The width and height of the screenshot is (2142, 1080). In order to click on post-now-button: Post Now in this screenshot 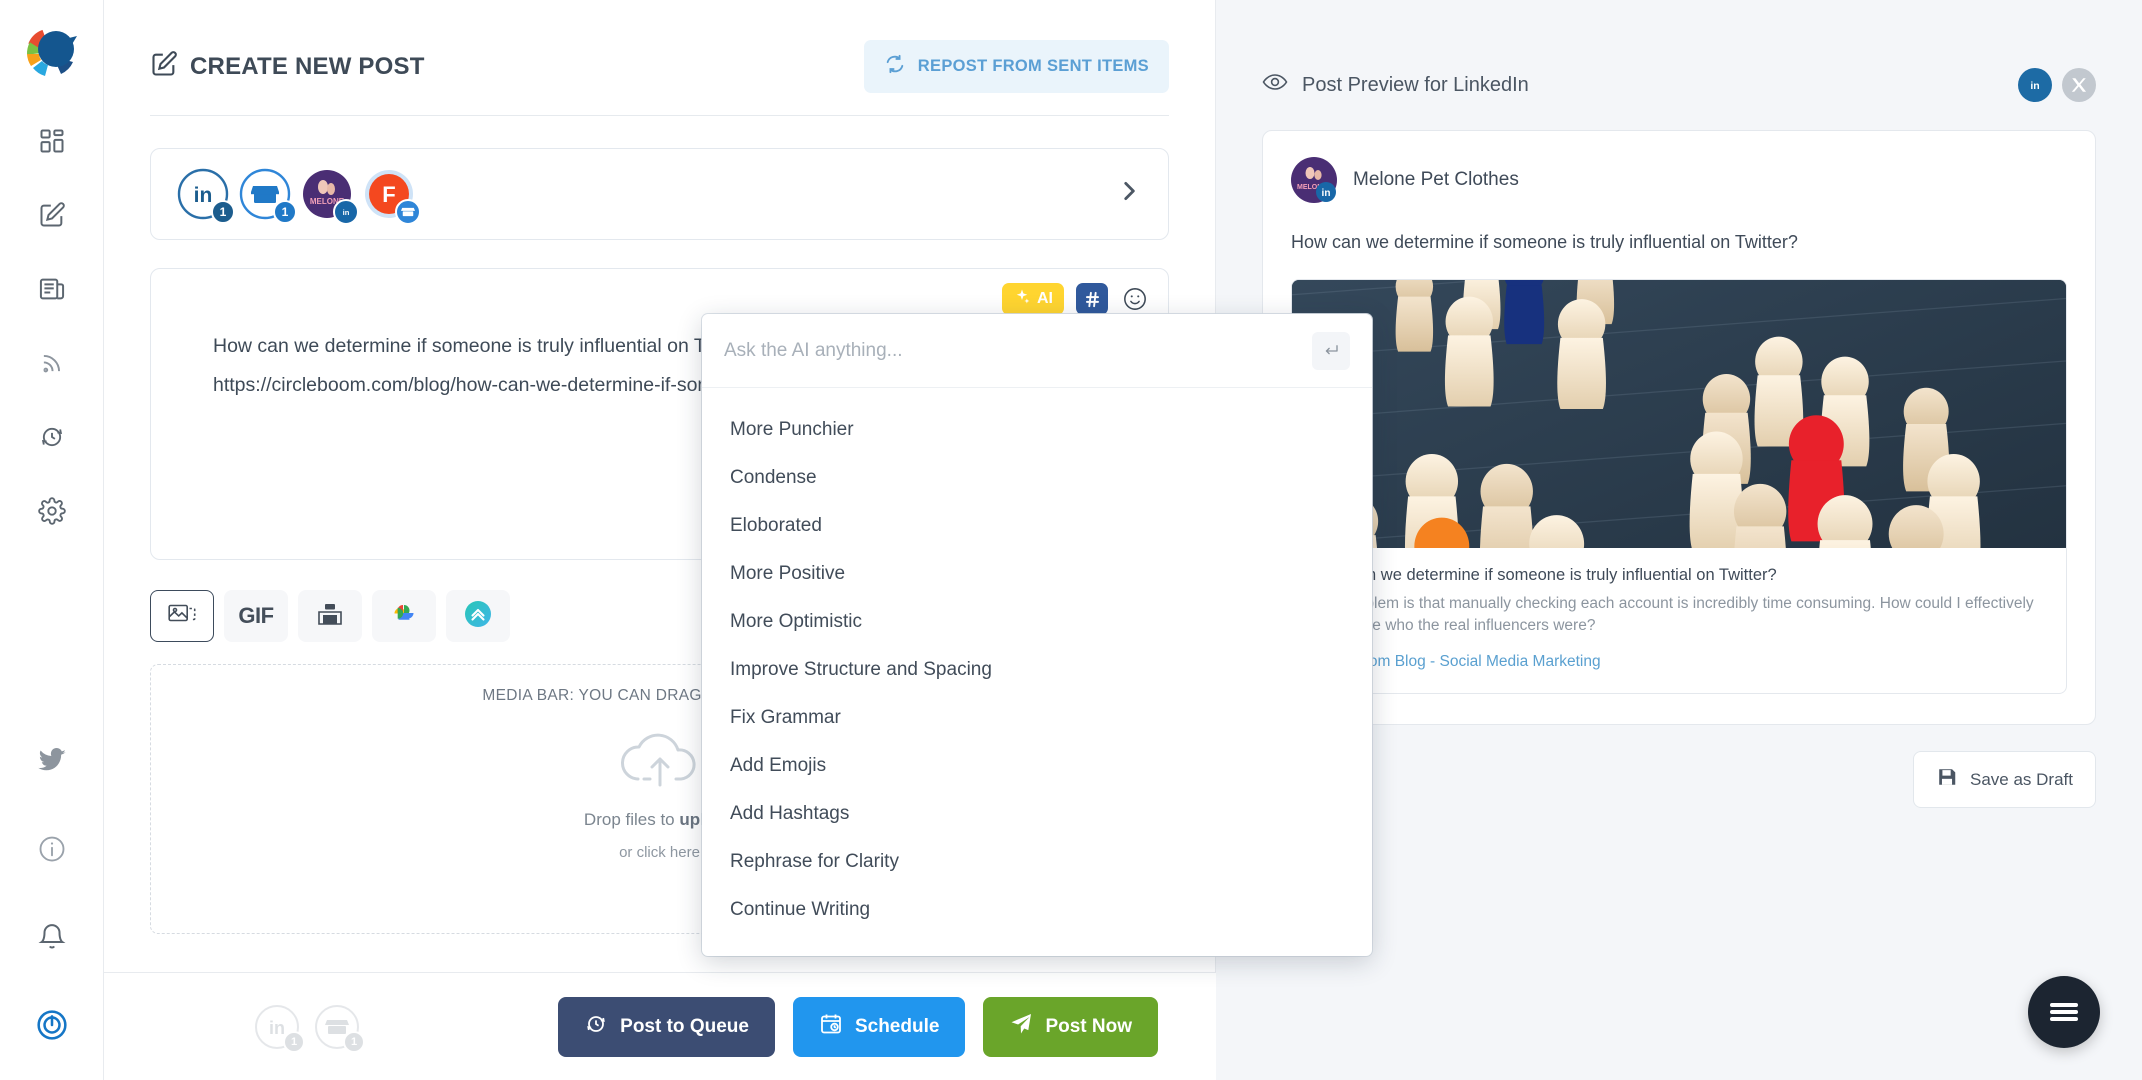, I will do `click(1070, 1026)`.